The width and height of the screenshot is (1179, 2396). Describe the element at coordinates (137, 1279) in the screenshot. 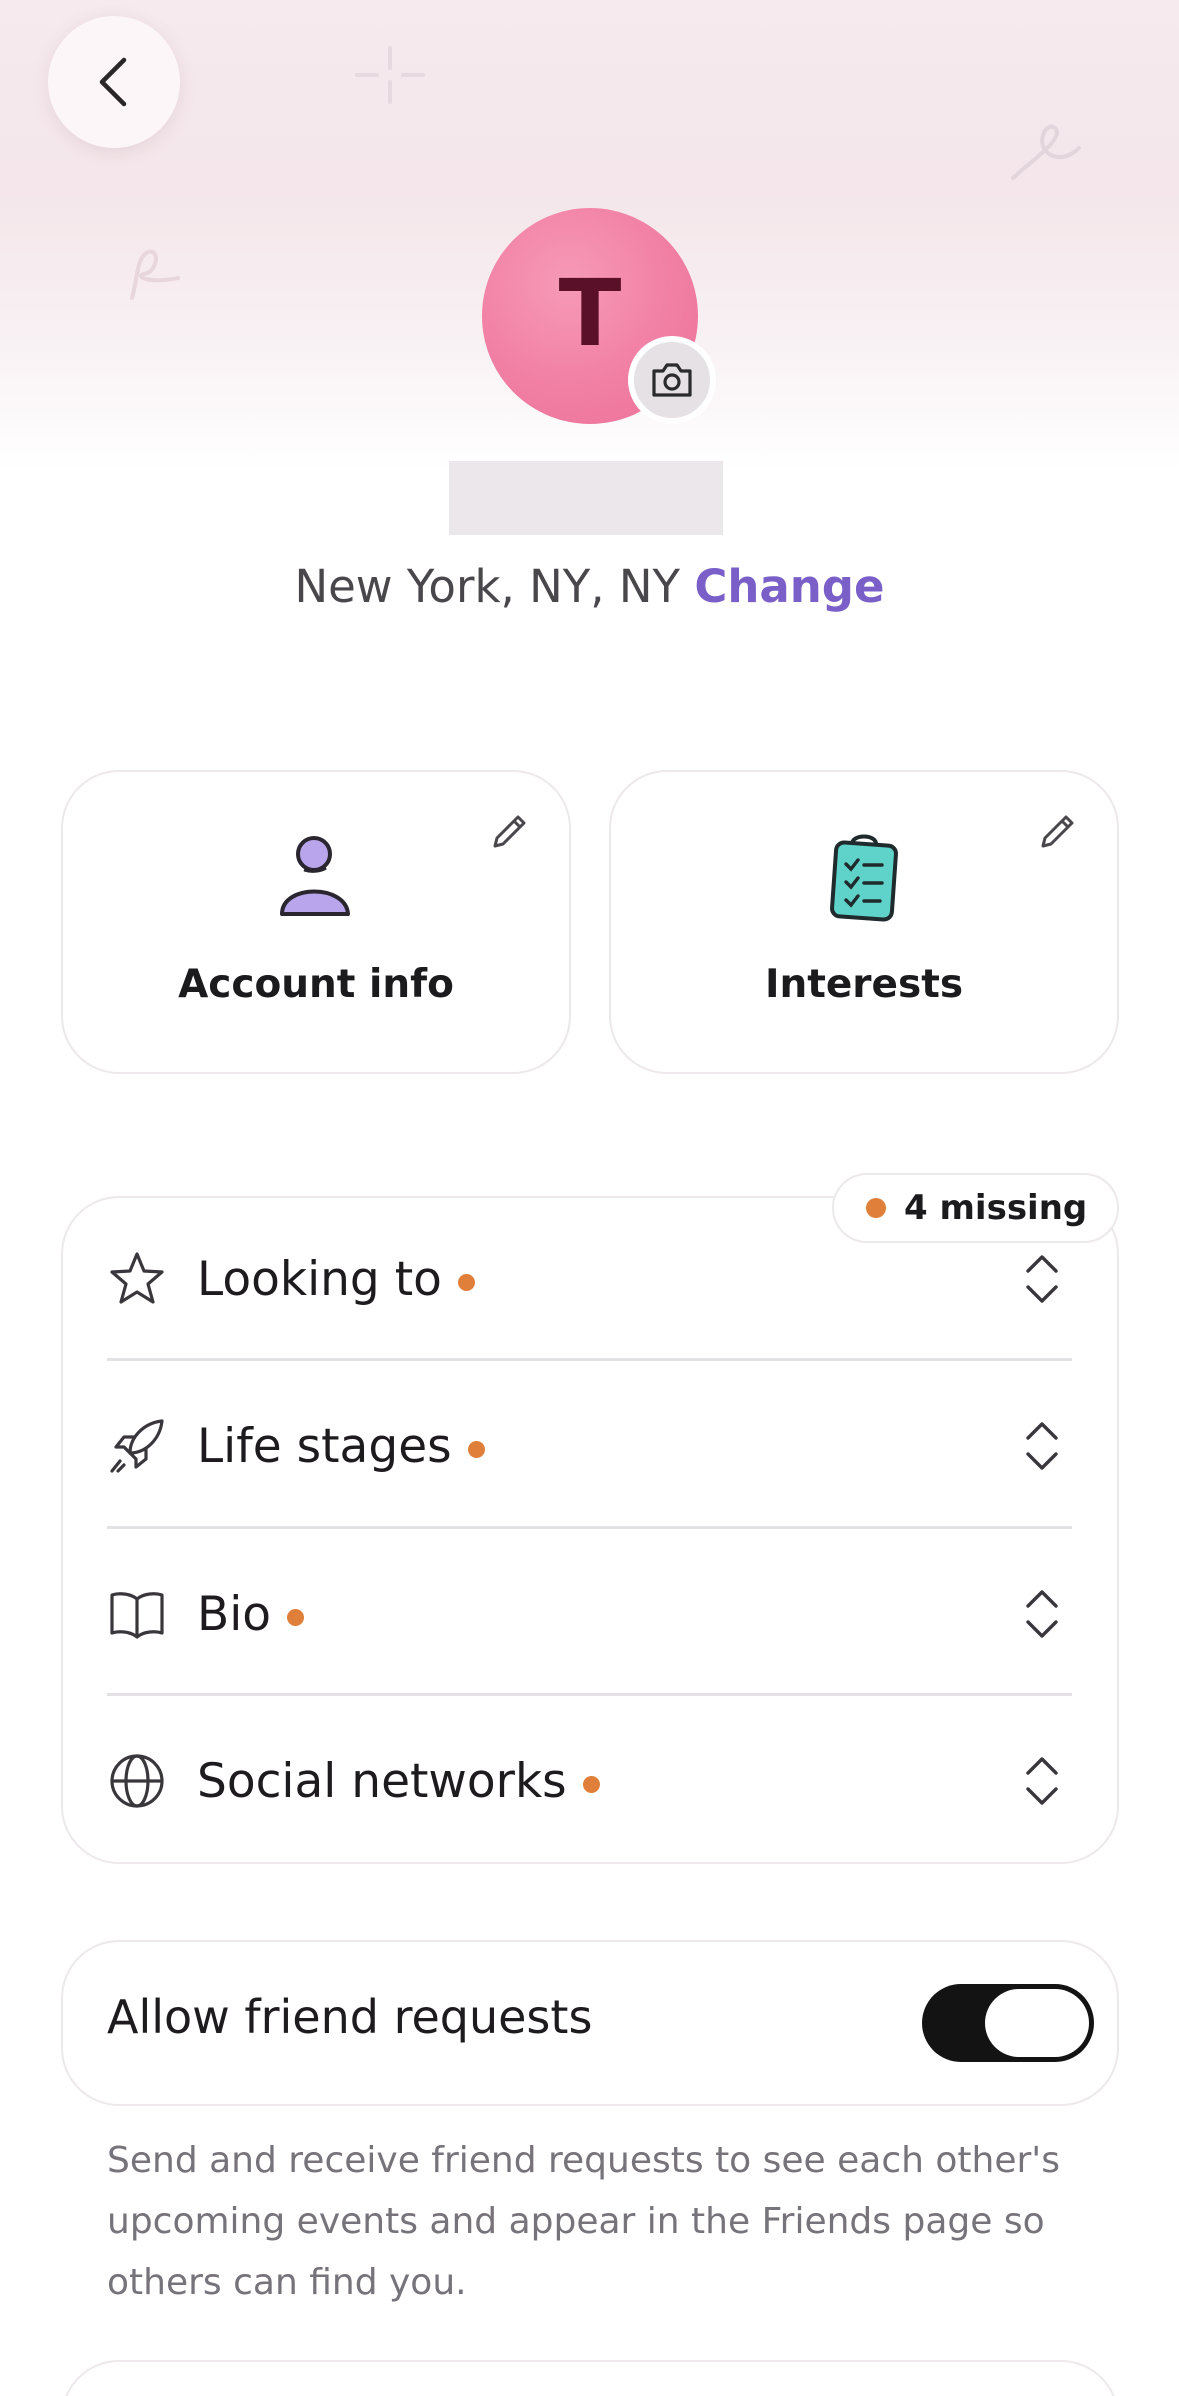

I see `star-icon` at that location.